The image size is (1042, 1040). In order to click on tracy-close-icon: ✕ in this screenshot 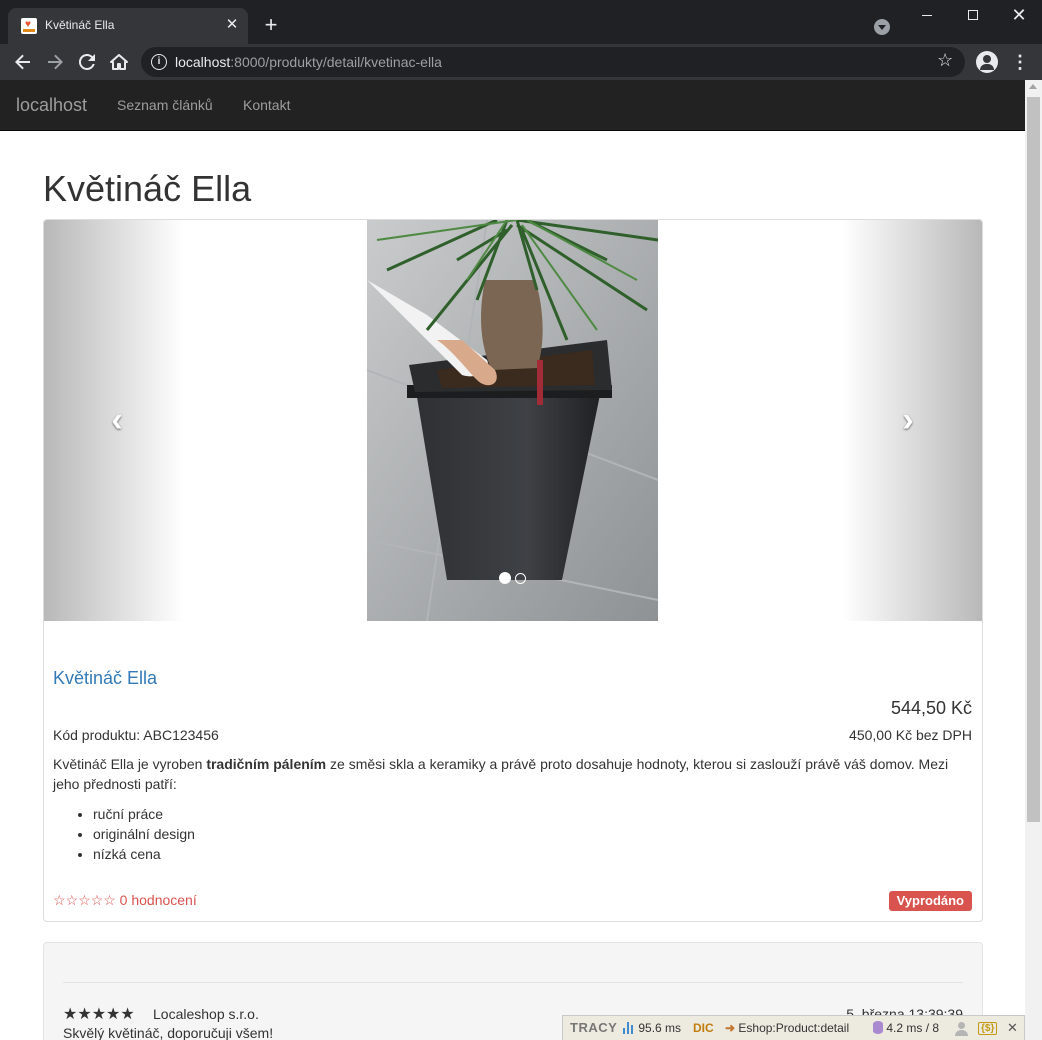, I will do `click(1012, 1028)`.